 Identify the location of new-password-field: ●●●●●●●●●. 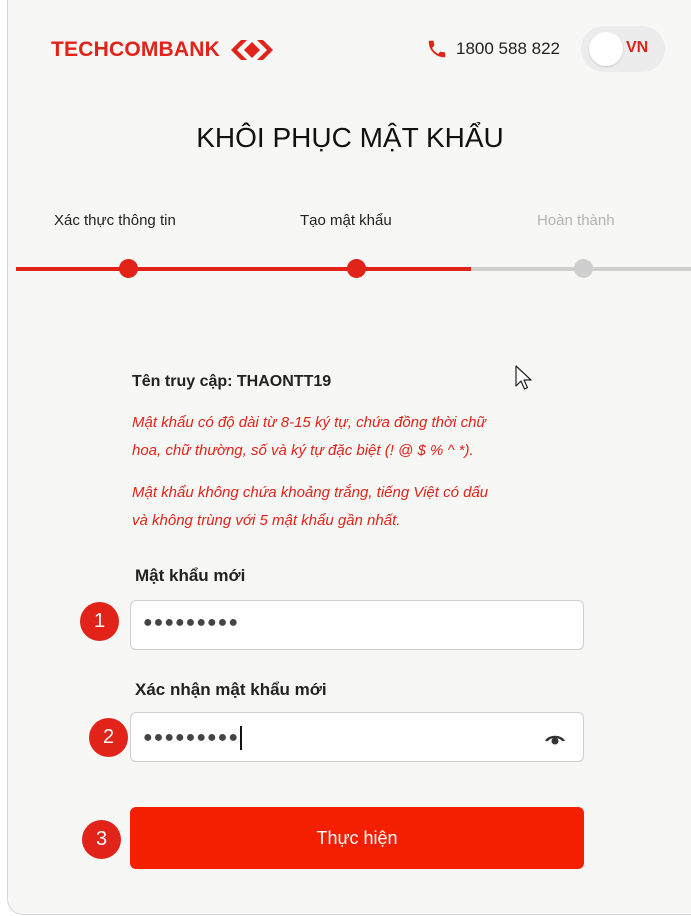
(357, 625).